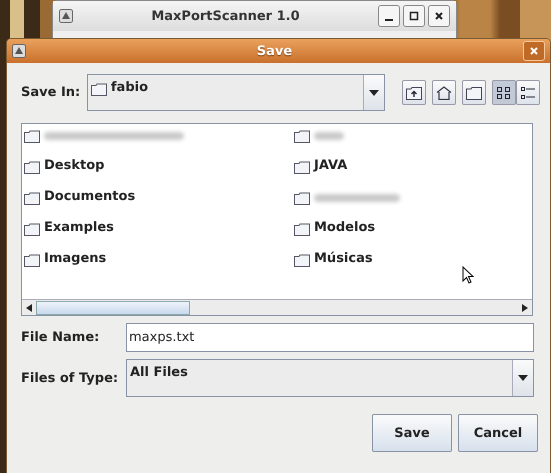 The image size is (551, 473). Describe the element at coordinates (70, 378) in the screenshot. I see `file-type-label: Files of Type:` at that location.